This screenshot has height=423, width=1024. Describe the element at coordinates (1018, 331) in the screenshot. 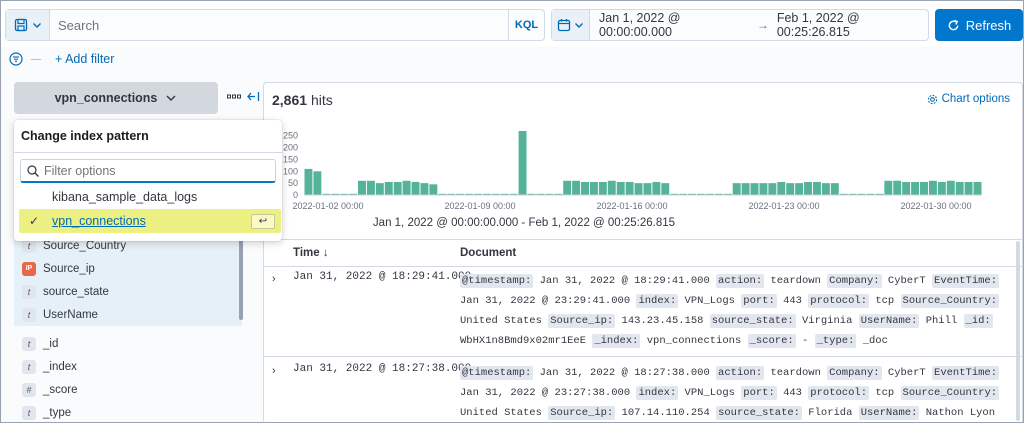

I see `results-scrollbar` at that location.